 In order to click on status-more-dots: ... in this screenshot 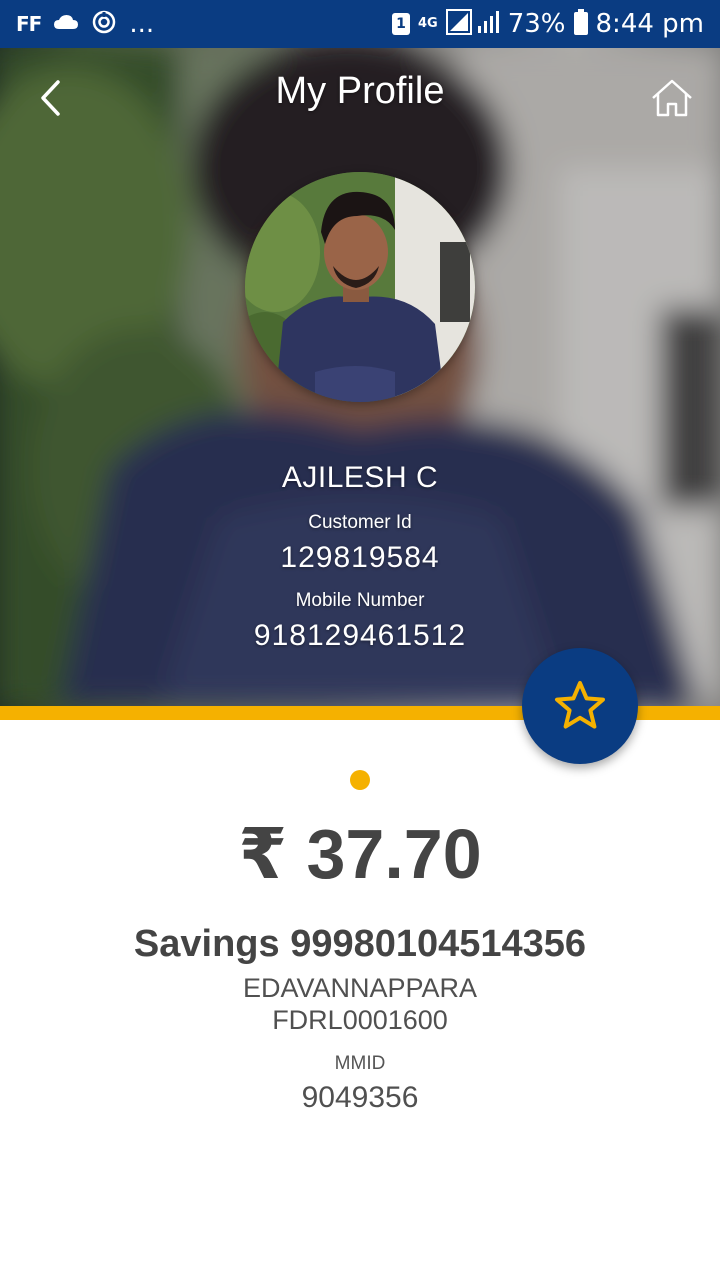, I will do `click(142, 24)`.